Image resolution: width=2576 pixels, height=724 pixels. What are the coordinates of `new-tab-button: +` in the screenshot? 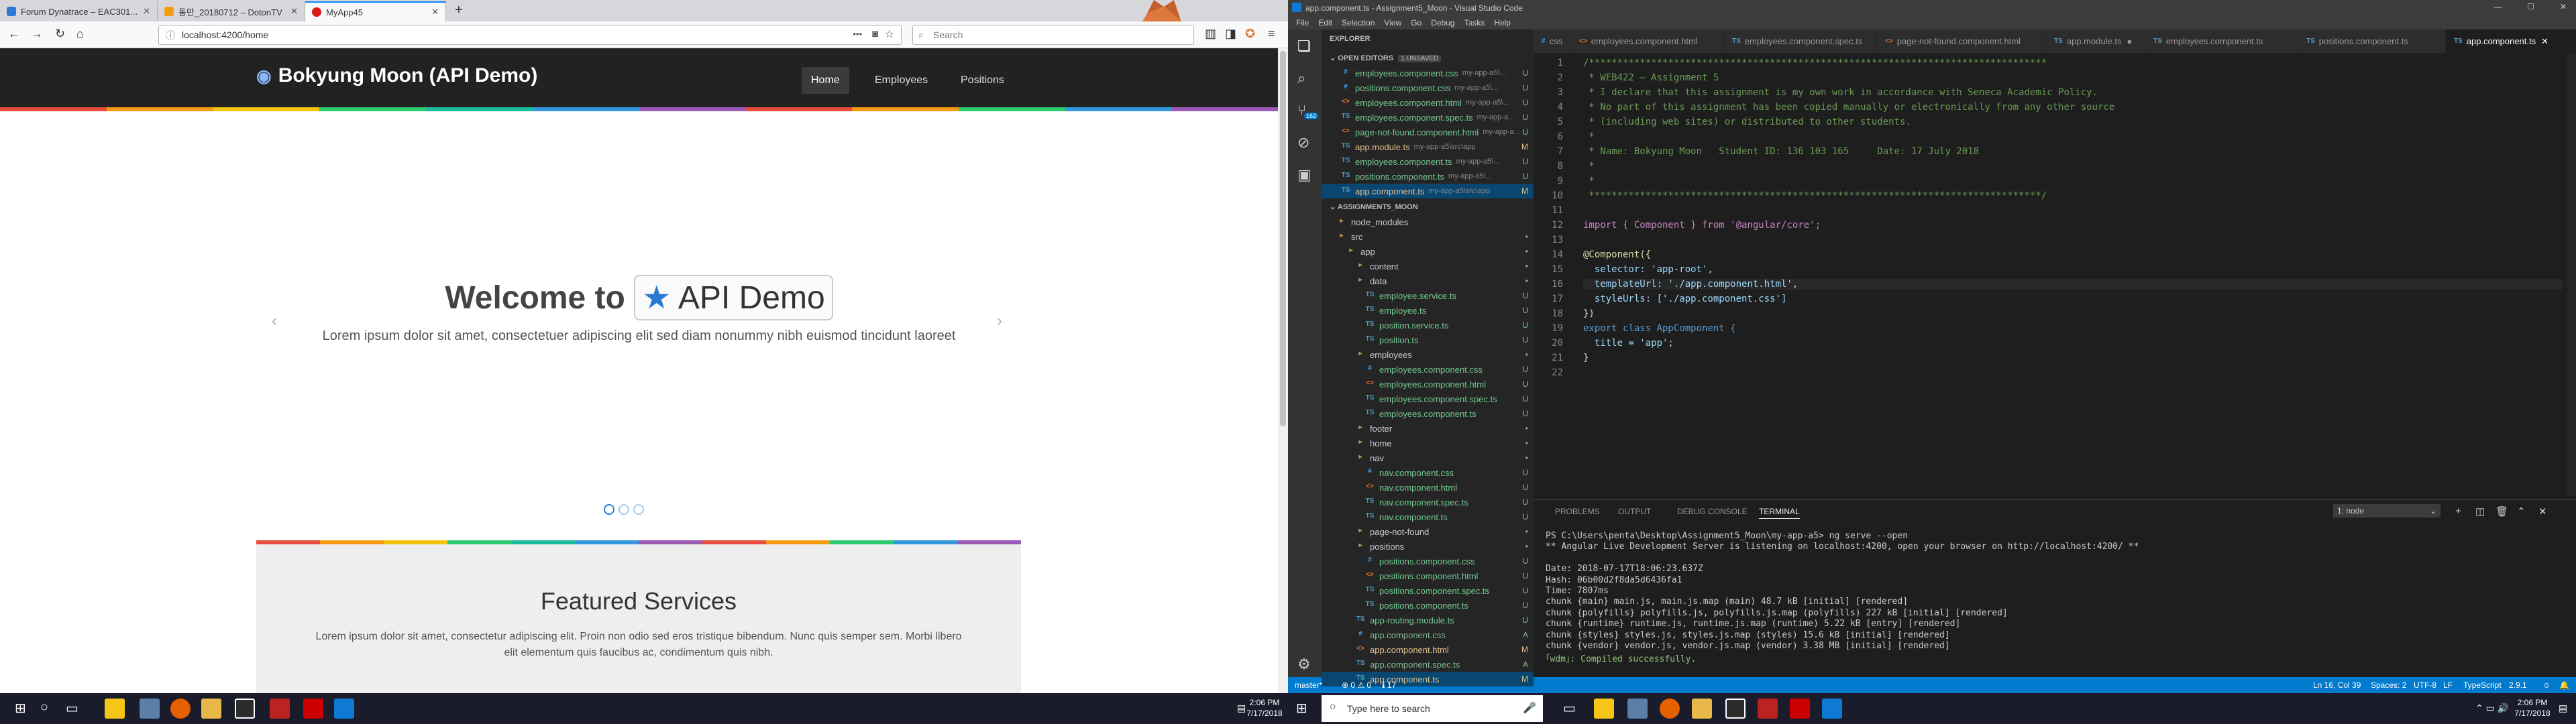 It's located at (459, 10).